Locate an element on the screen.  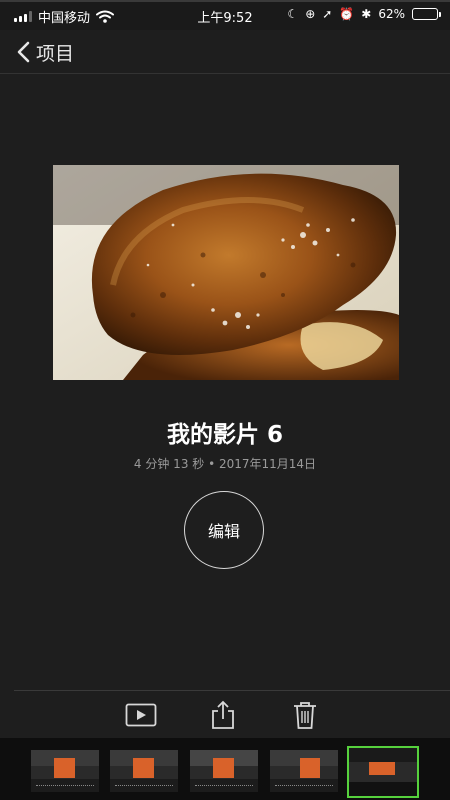
filmstrip-item-selected is located at coordinates (383, 772).